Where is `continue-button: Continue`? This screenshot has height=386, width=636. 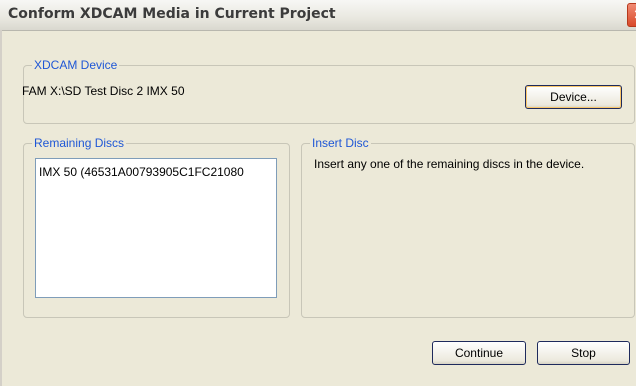
continue-button: Continue is located at coordinates (479, 353).